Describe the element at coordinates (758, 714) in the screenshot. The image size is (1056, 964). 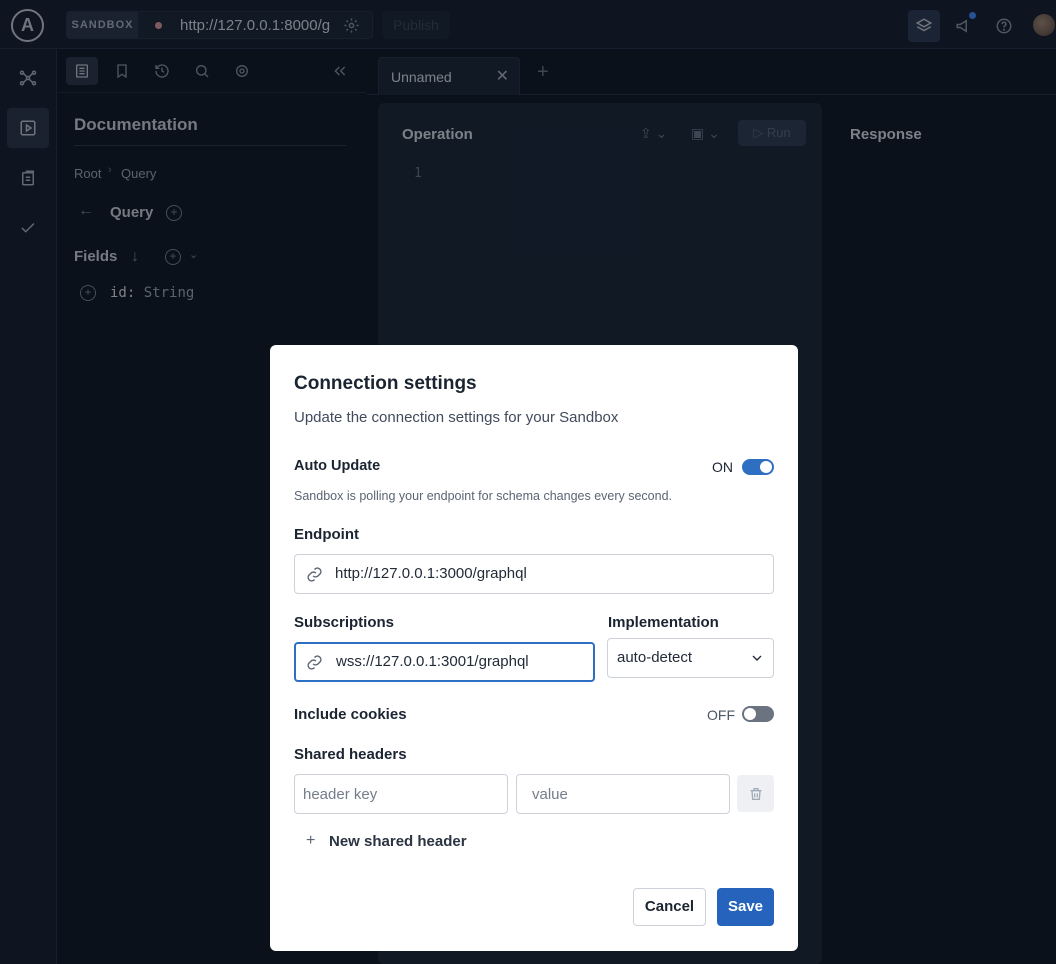
I see `include-cookies-toggle` at that location.